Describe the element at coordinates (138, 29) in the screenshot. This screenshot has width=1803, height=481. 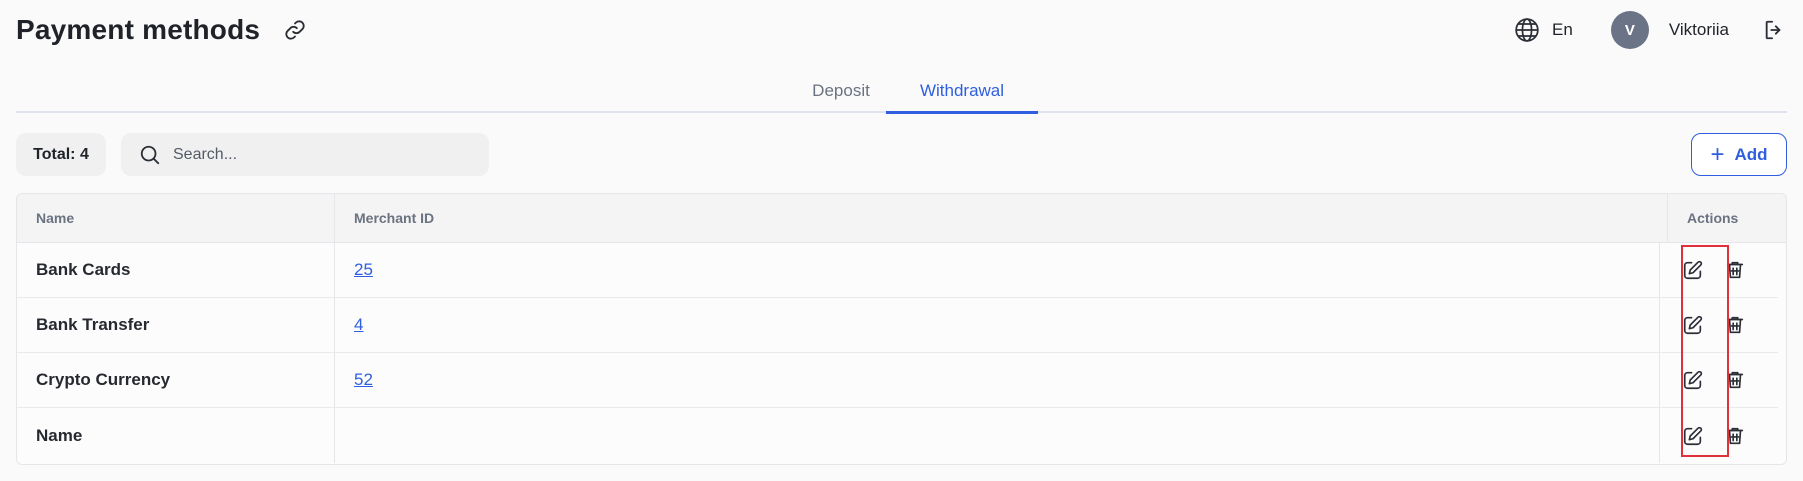
I see `page-title: Payment methods` at that location.